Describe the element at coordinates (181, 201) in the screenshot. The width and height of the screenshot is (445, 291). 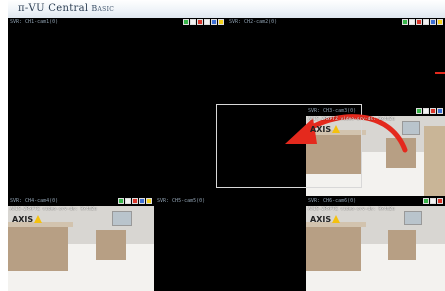
I see `camera-label: SVR: CH5-cam5(0)` at that location.